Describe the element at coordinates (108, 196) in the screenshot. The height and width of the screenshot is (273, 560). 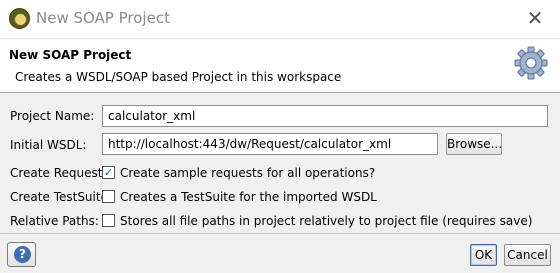
I see `create-testsuite-checkbox` at that location.